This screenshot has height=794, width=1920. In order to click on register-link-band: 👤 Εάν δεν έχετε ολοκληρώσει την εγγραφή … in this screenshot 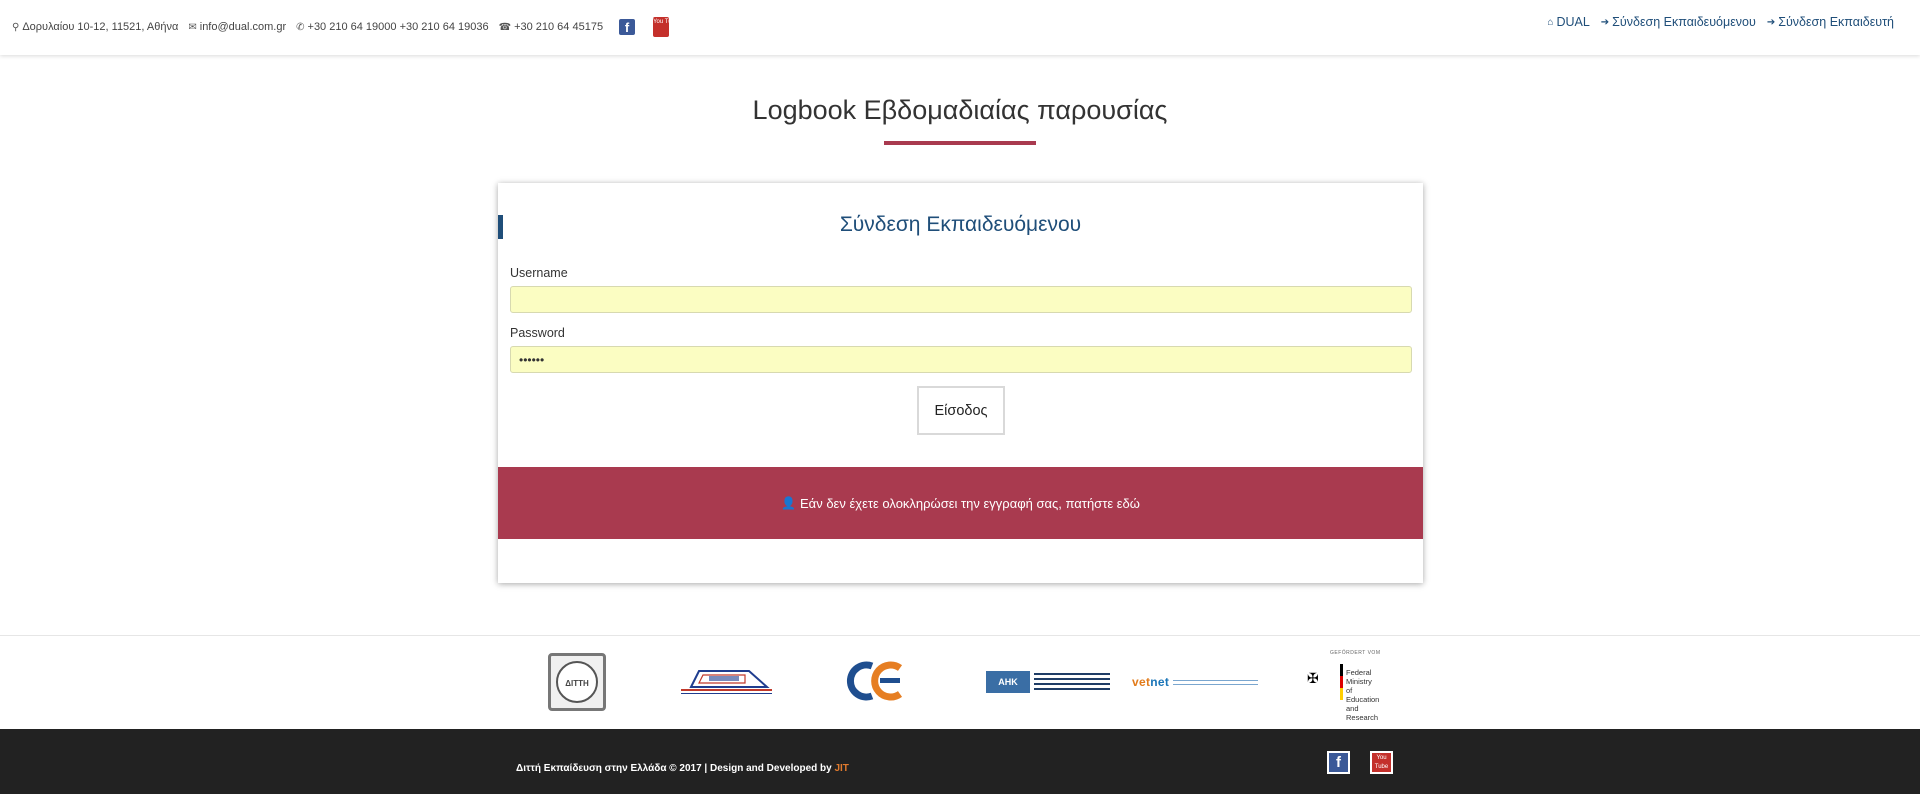, I will do `click(960, 503)`.